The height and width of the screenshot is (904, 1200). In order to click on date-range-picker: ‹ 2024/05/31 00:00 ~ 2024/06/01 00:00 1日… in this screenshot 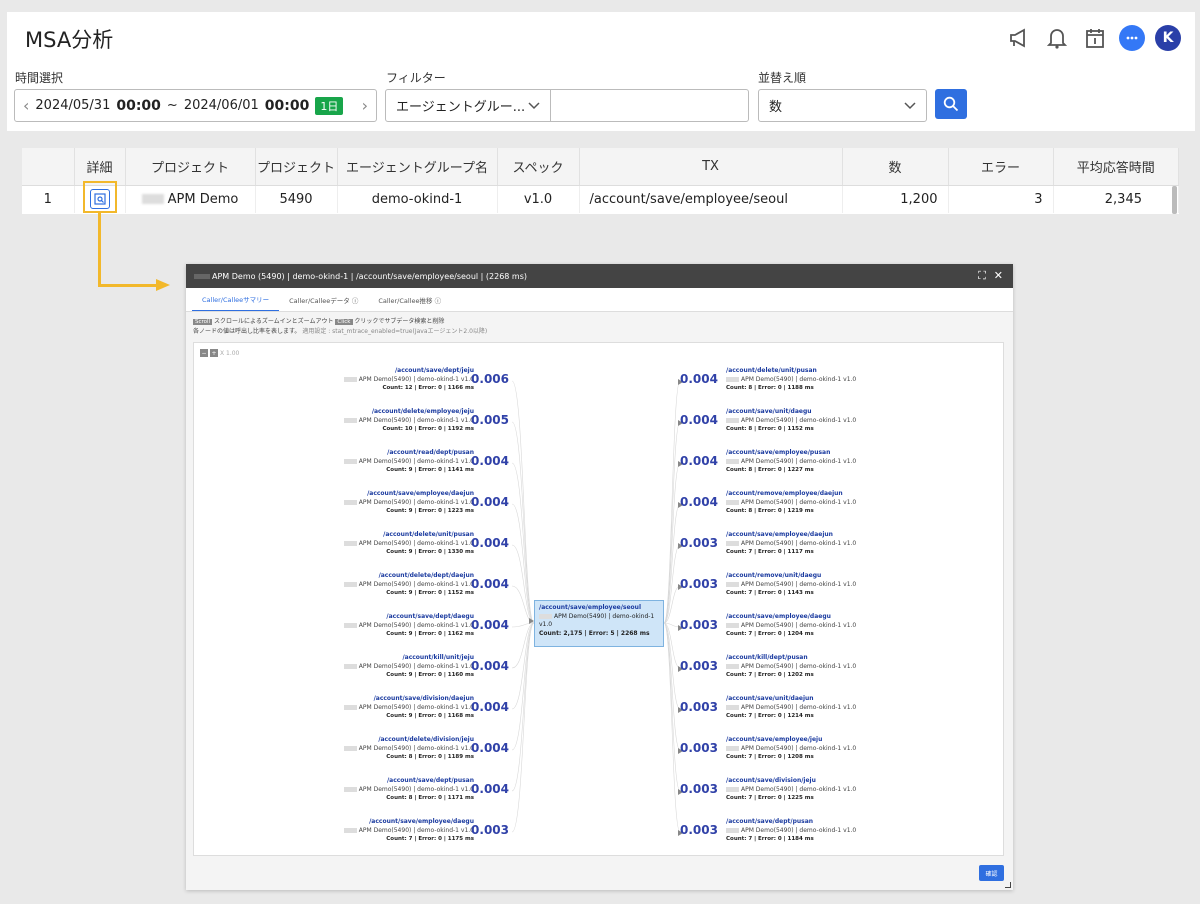, I will do `click(195, 105)`.